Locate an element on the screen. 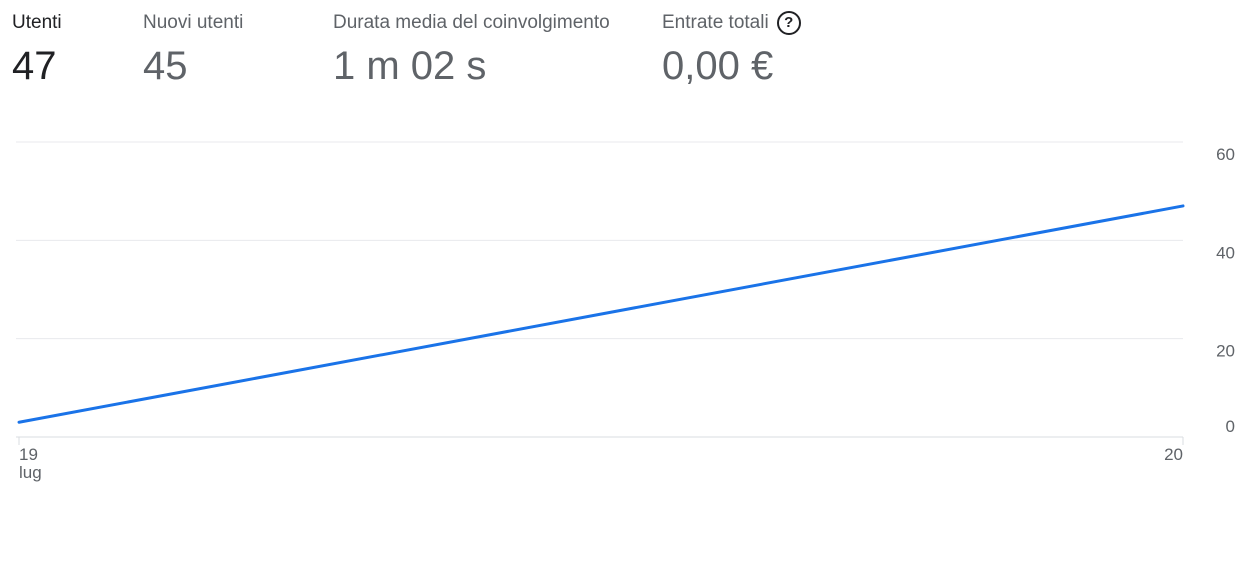 The image size is (1253, 562). y-tick-label: 60 is located at coordinates (1225, 154).